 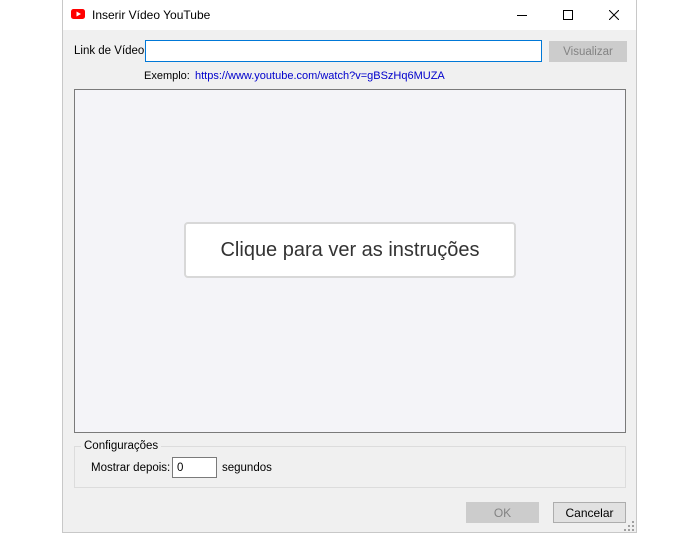 I want to click on cancel-button: Cancelar, so click(x=589, y=512).